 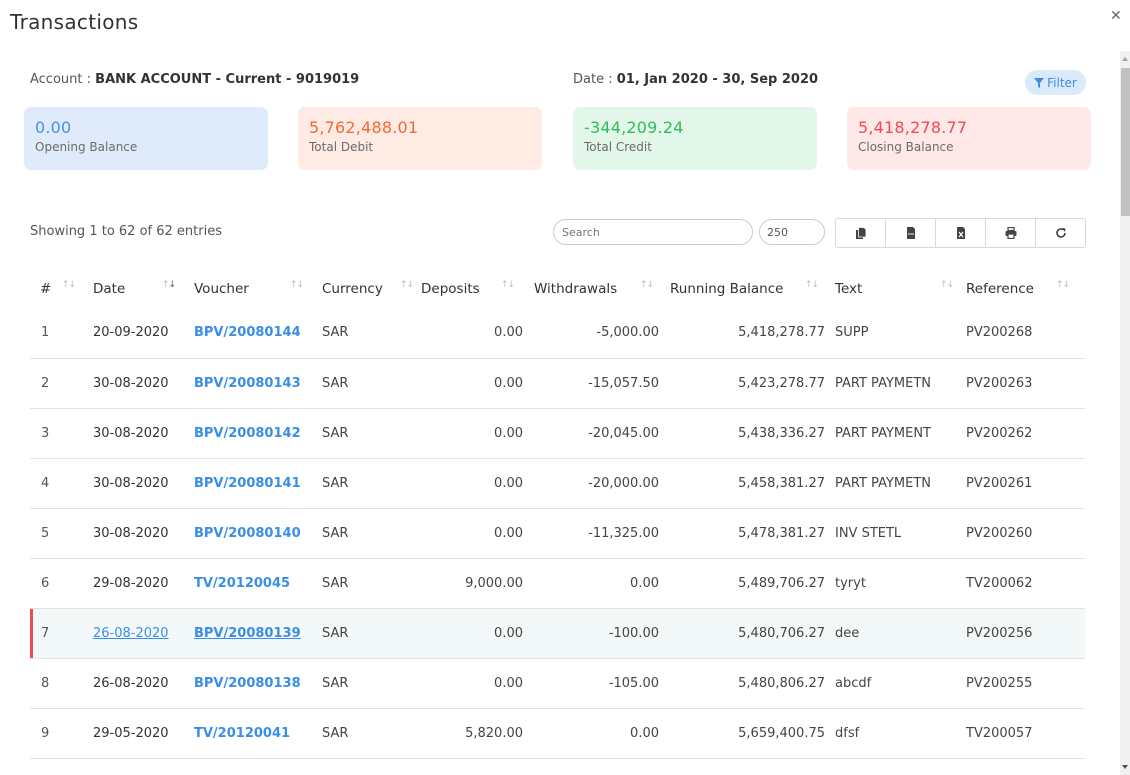 I want to click on account-value: BANK ACCOUNT - Current - 9019019, so click(x=227, y=79).